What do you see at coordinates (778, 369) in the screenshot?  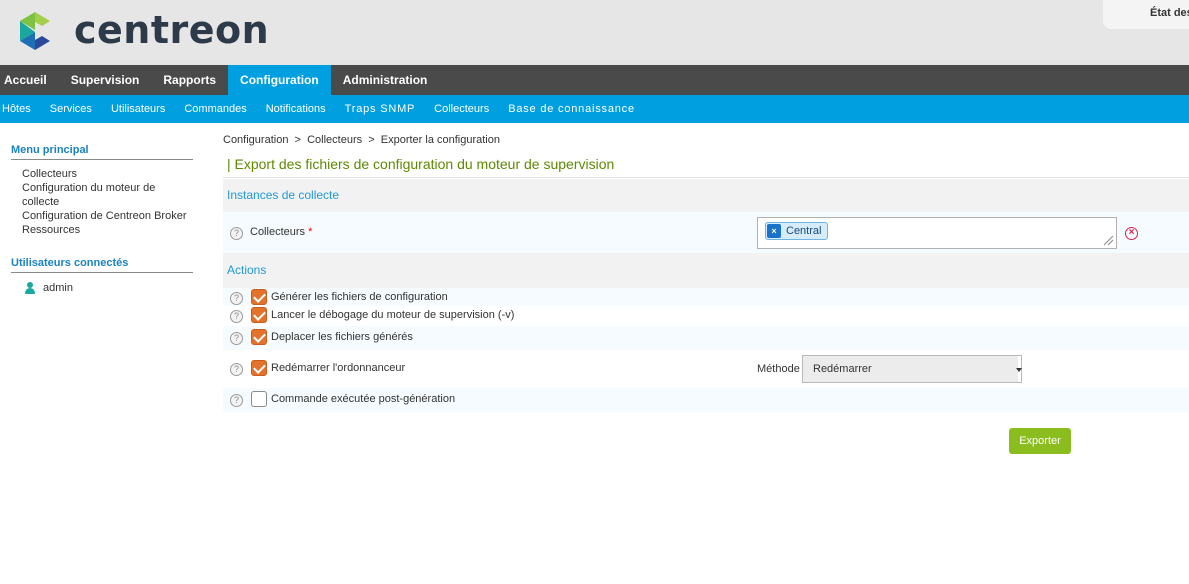 I see `method-label: Méthode` at bounding box center [778, 369].